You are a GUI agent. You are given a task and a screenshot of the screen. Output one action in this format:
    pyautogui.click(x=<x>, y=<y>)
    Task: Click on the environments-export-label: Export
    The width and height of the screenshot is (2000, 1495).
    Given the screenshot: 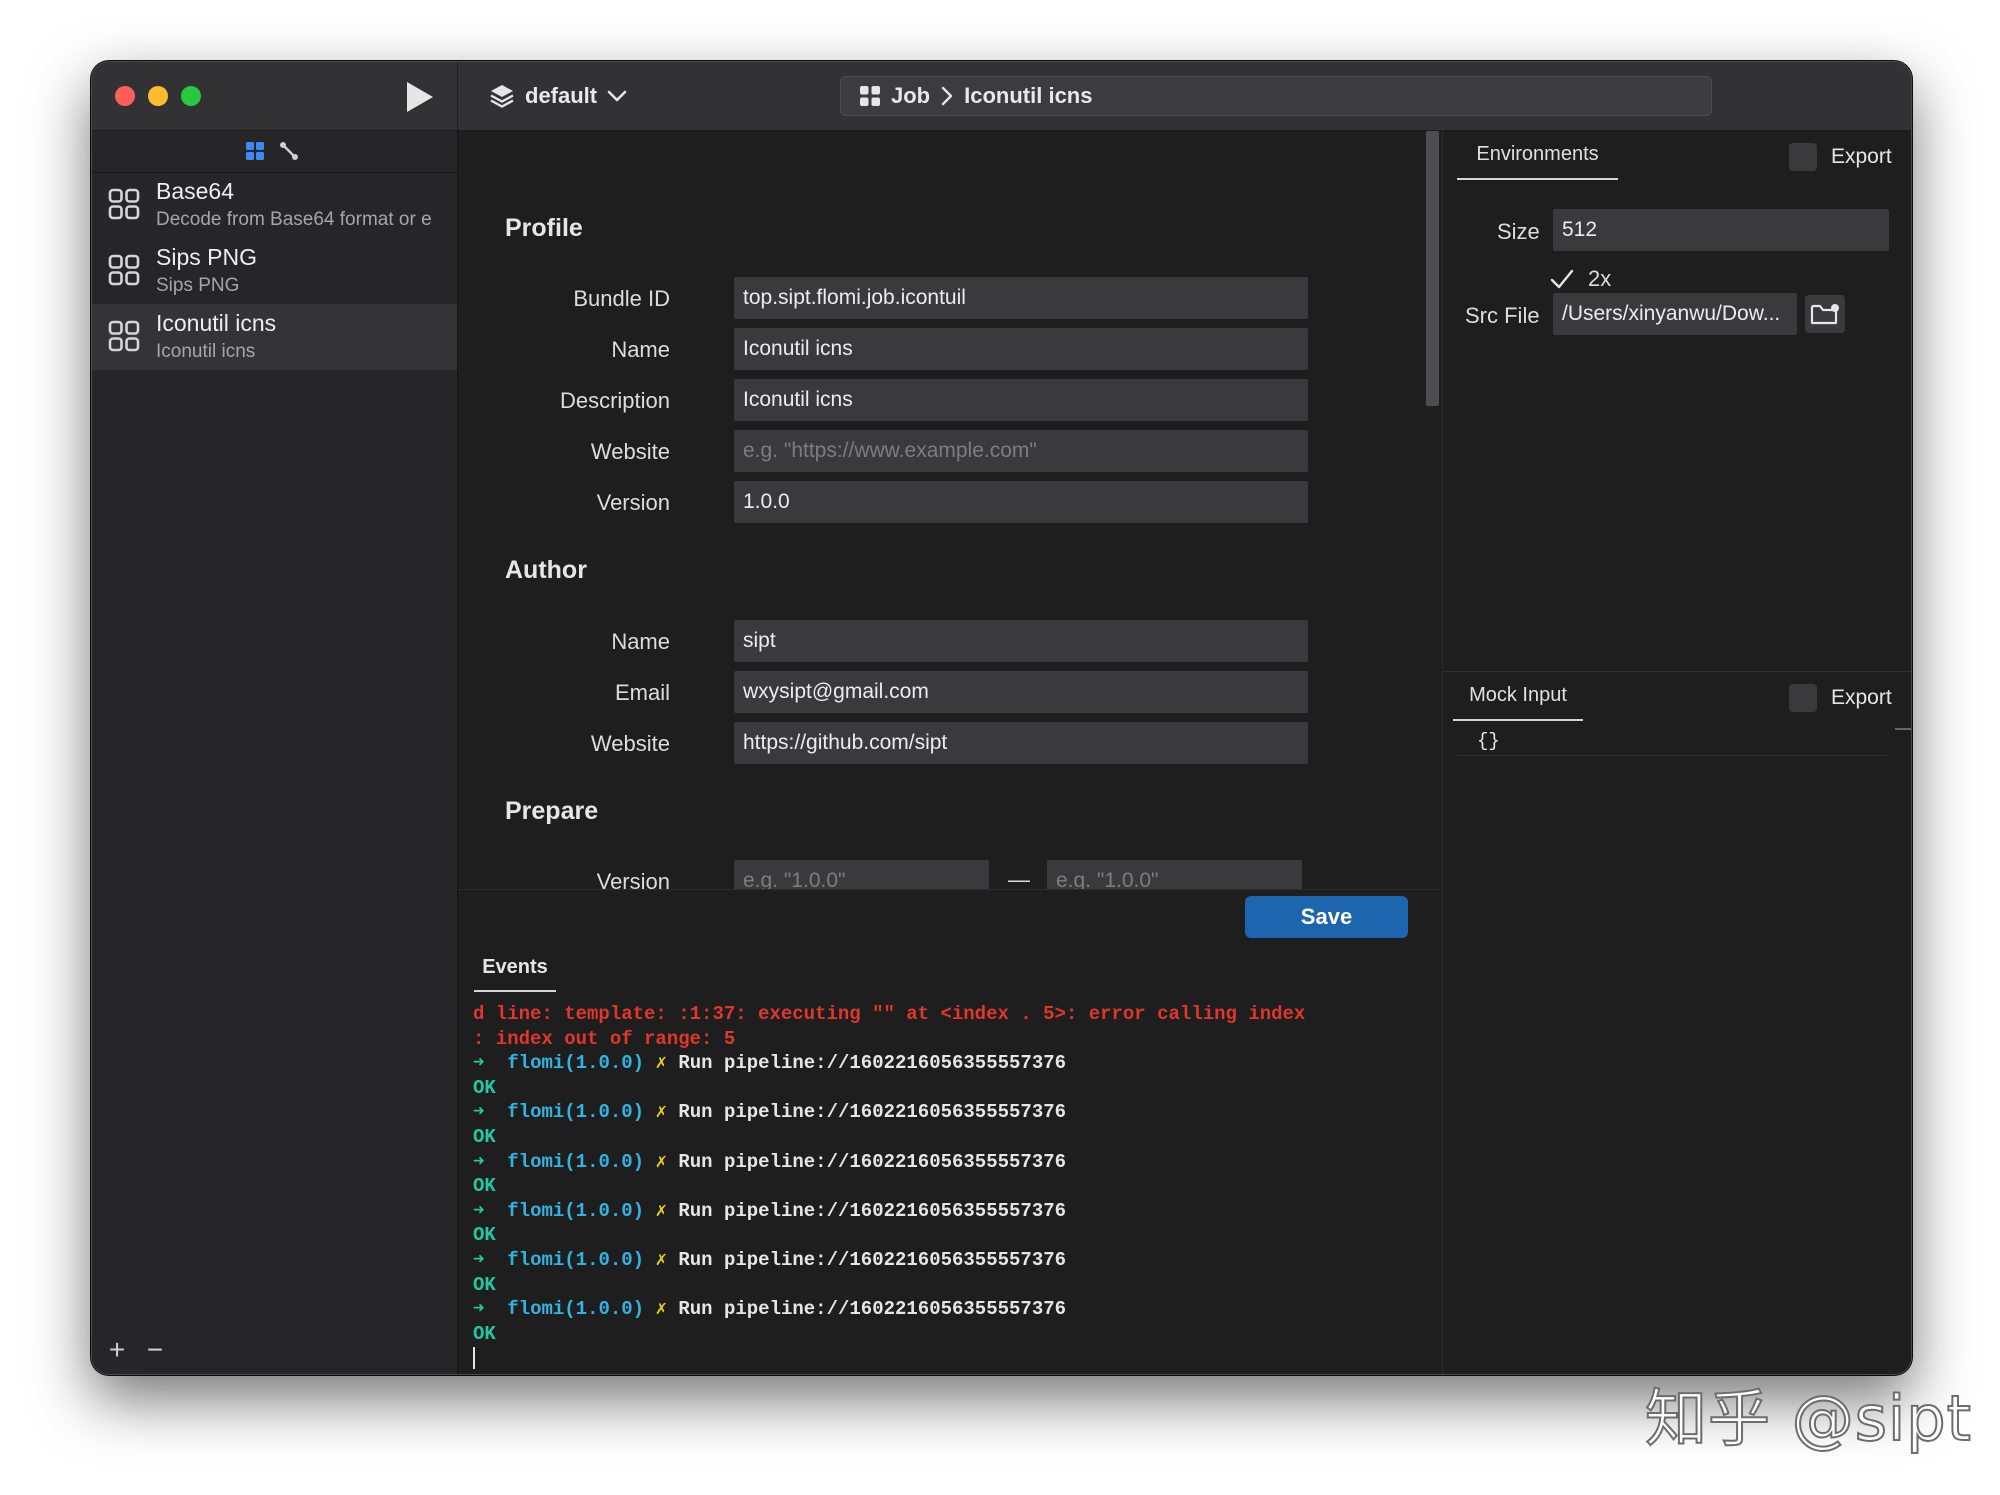 What is the action you would take?
    pyautogui.click(x=1861, y=156)
    